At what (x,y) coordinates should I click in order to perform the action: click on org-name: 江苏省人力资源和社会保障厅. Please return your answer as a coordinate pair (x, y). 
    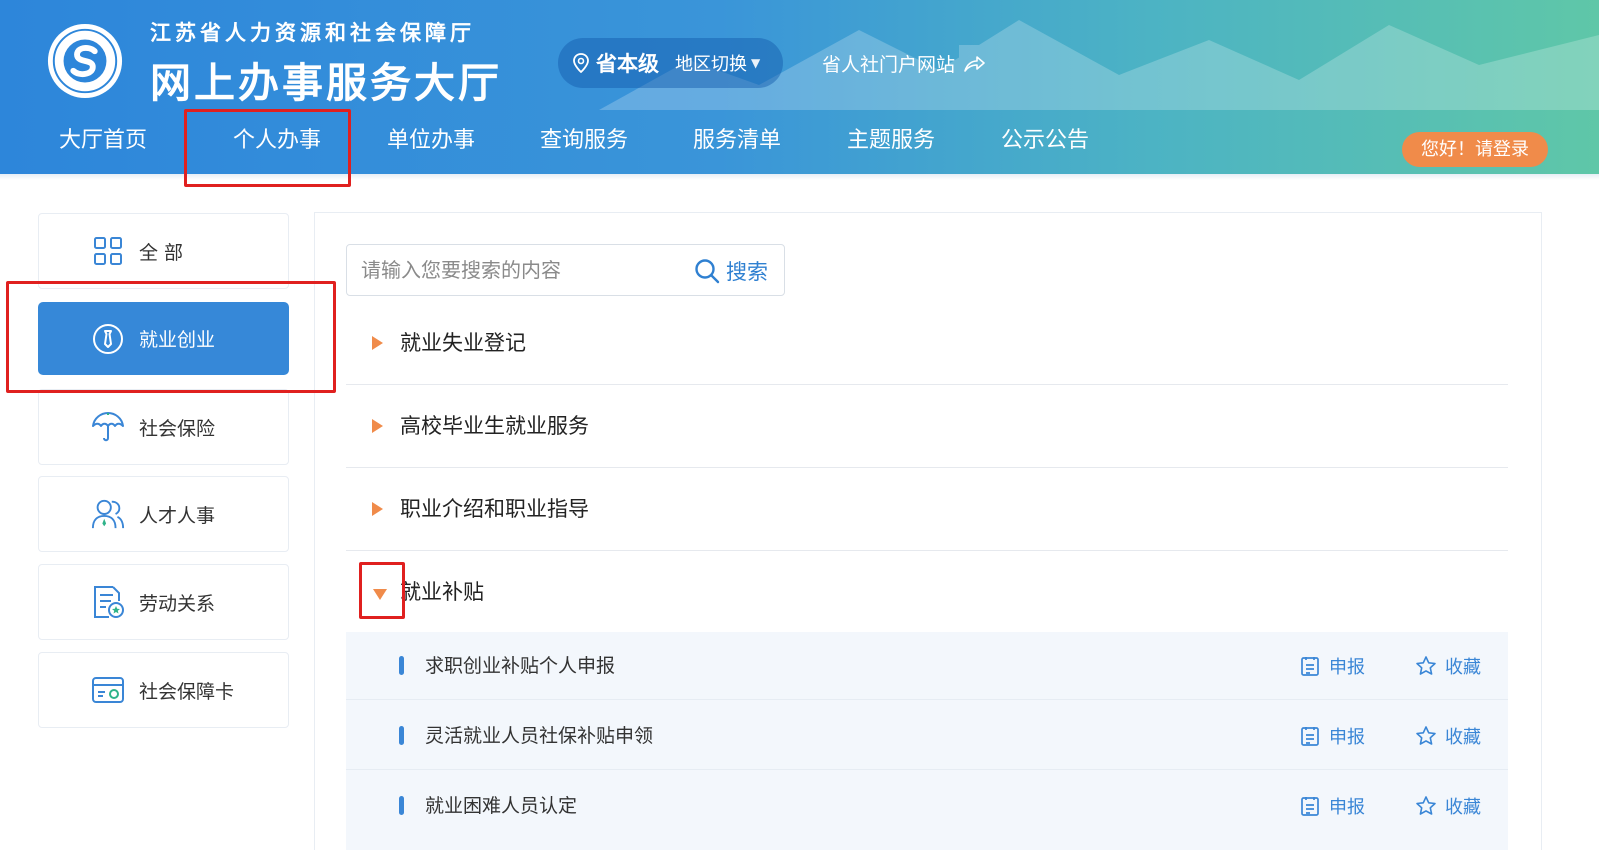
    Looking at the image, I should click on (312, 33).